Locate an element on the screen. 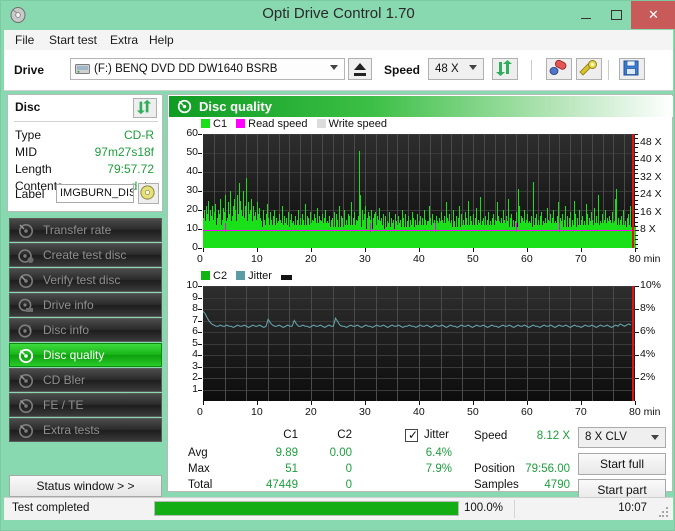  sidebar-item-disc-info: i Disc info is located at coordinates (85, 330).